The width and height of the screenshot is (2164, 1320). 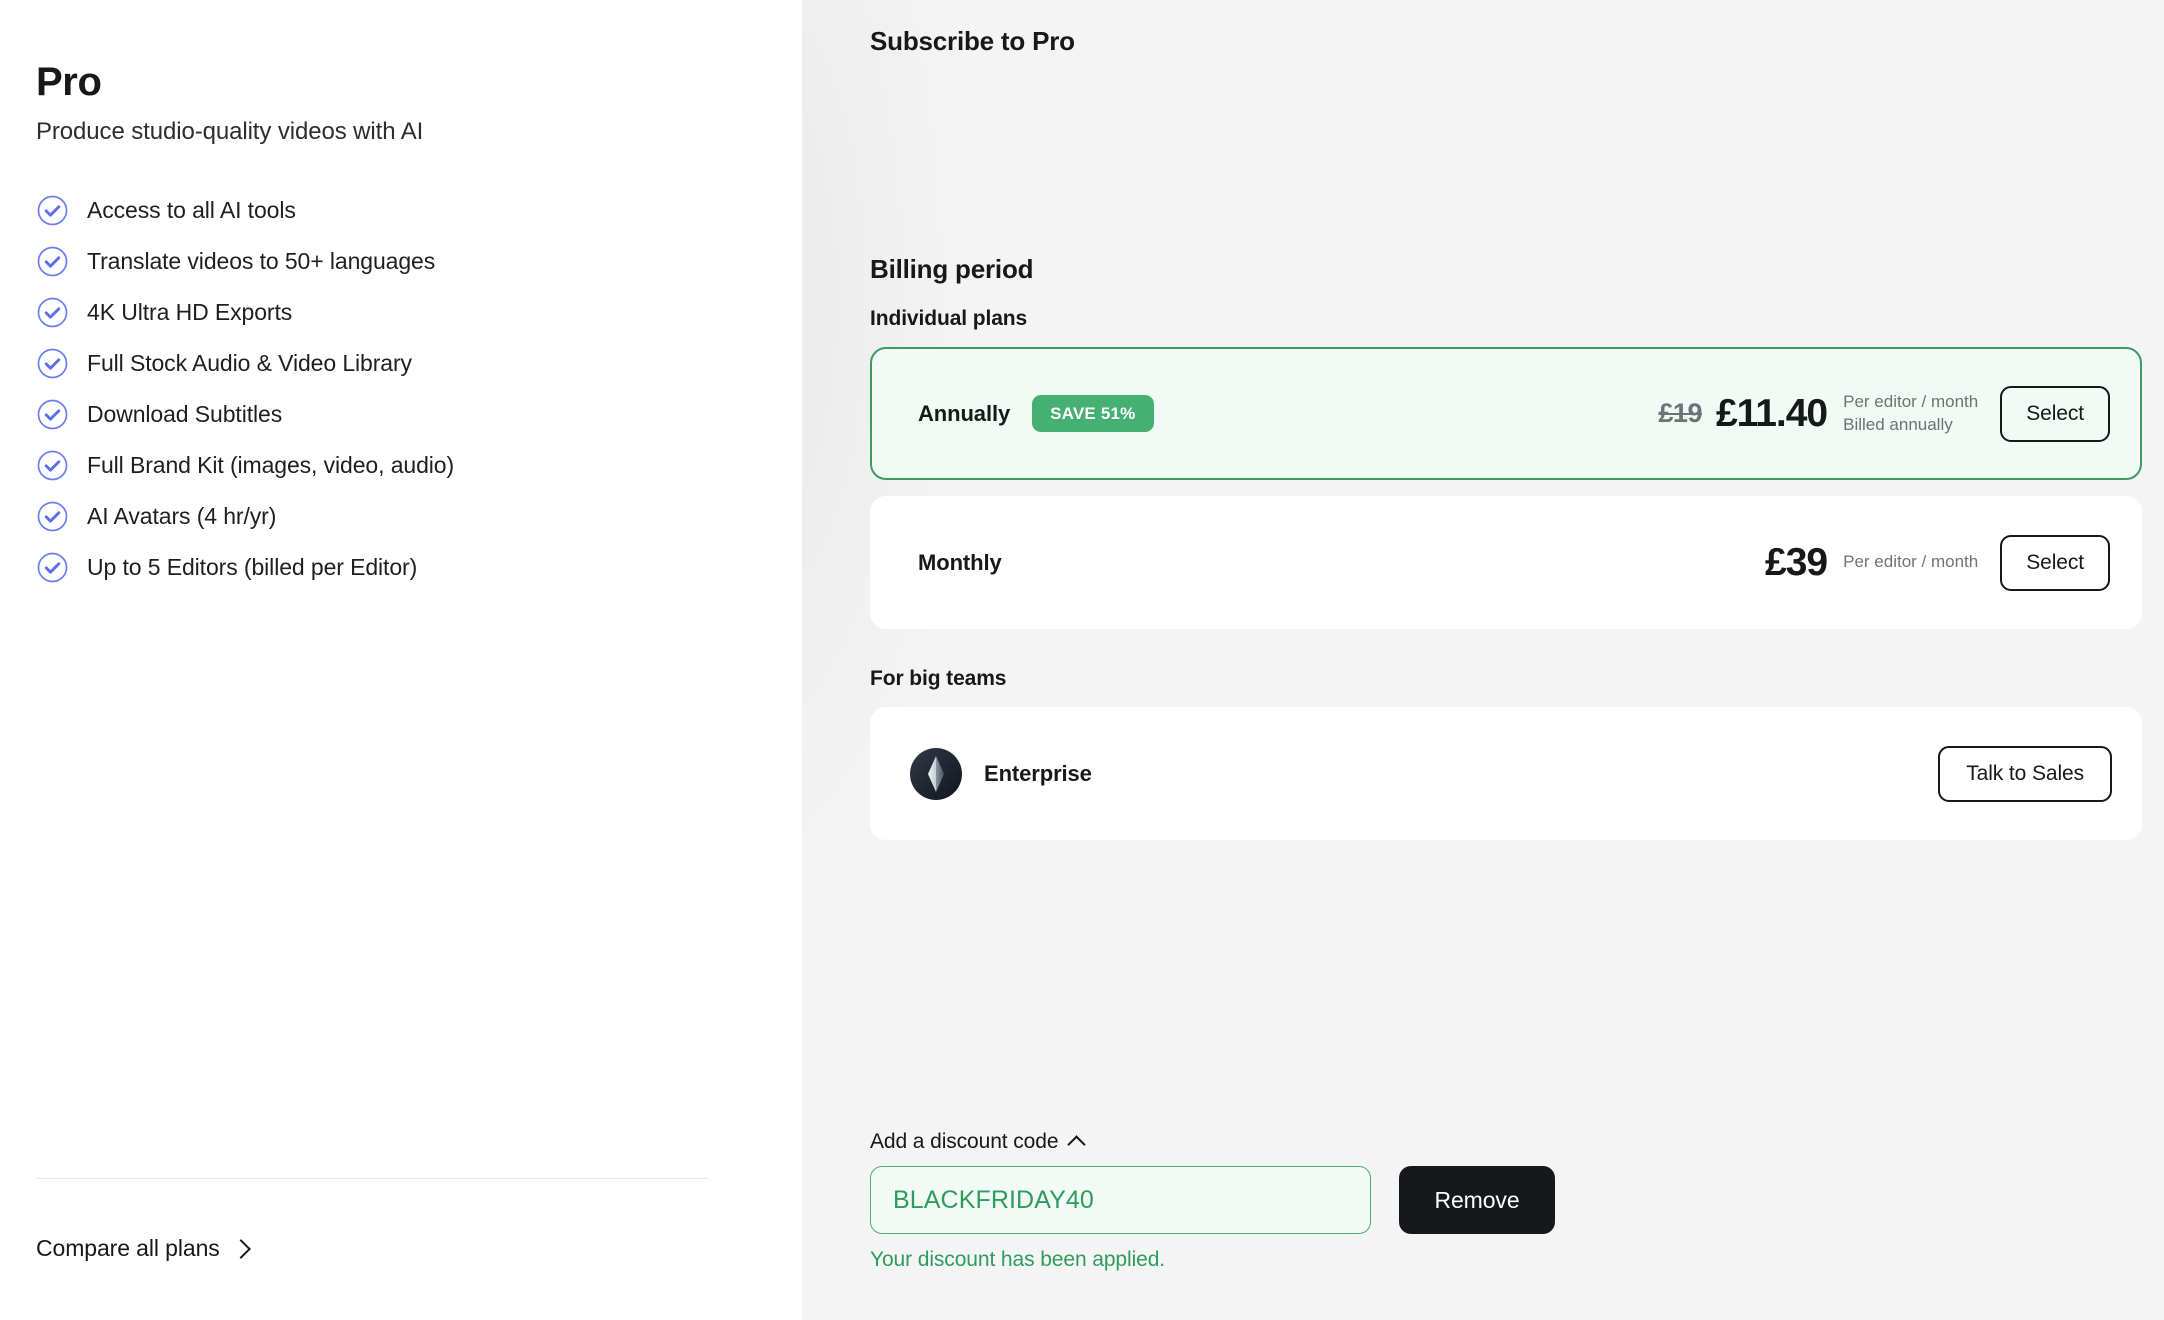 I want to click on subscribe-title: Subscribe to Pro, so click(x=972, y=41).